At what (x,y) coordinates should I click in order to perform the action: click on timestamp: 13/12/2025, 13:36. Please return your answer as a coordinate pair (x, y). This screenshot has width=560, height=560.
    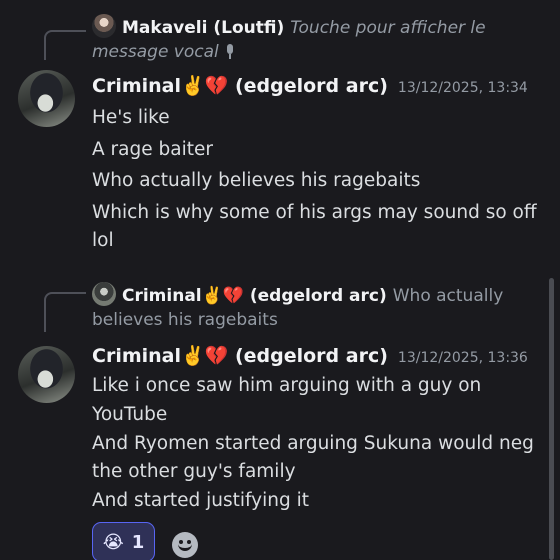
    Looking at the image, I should click on (462, 358).